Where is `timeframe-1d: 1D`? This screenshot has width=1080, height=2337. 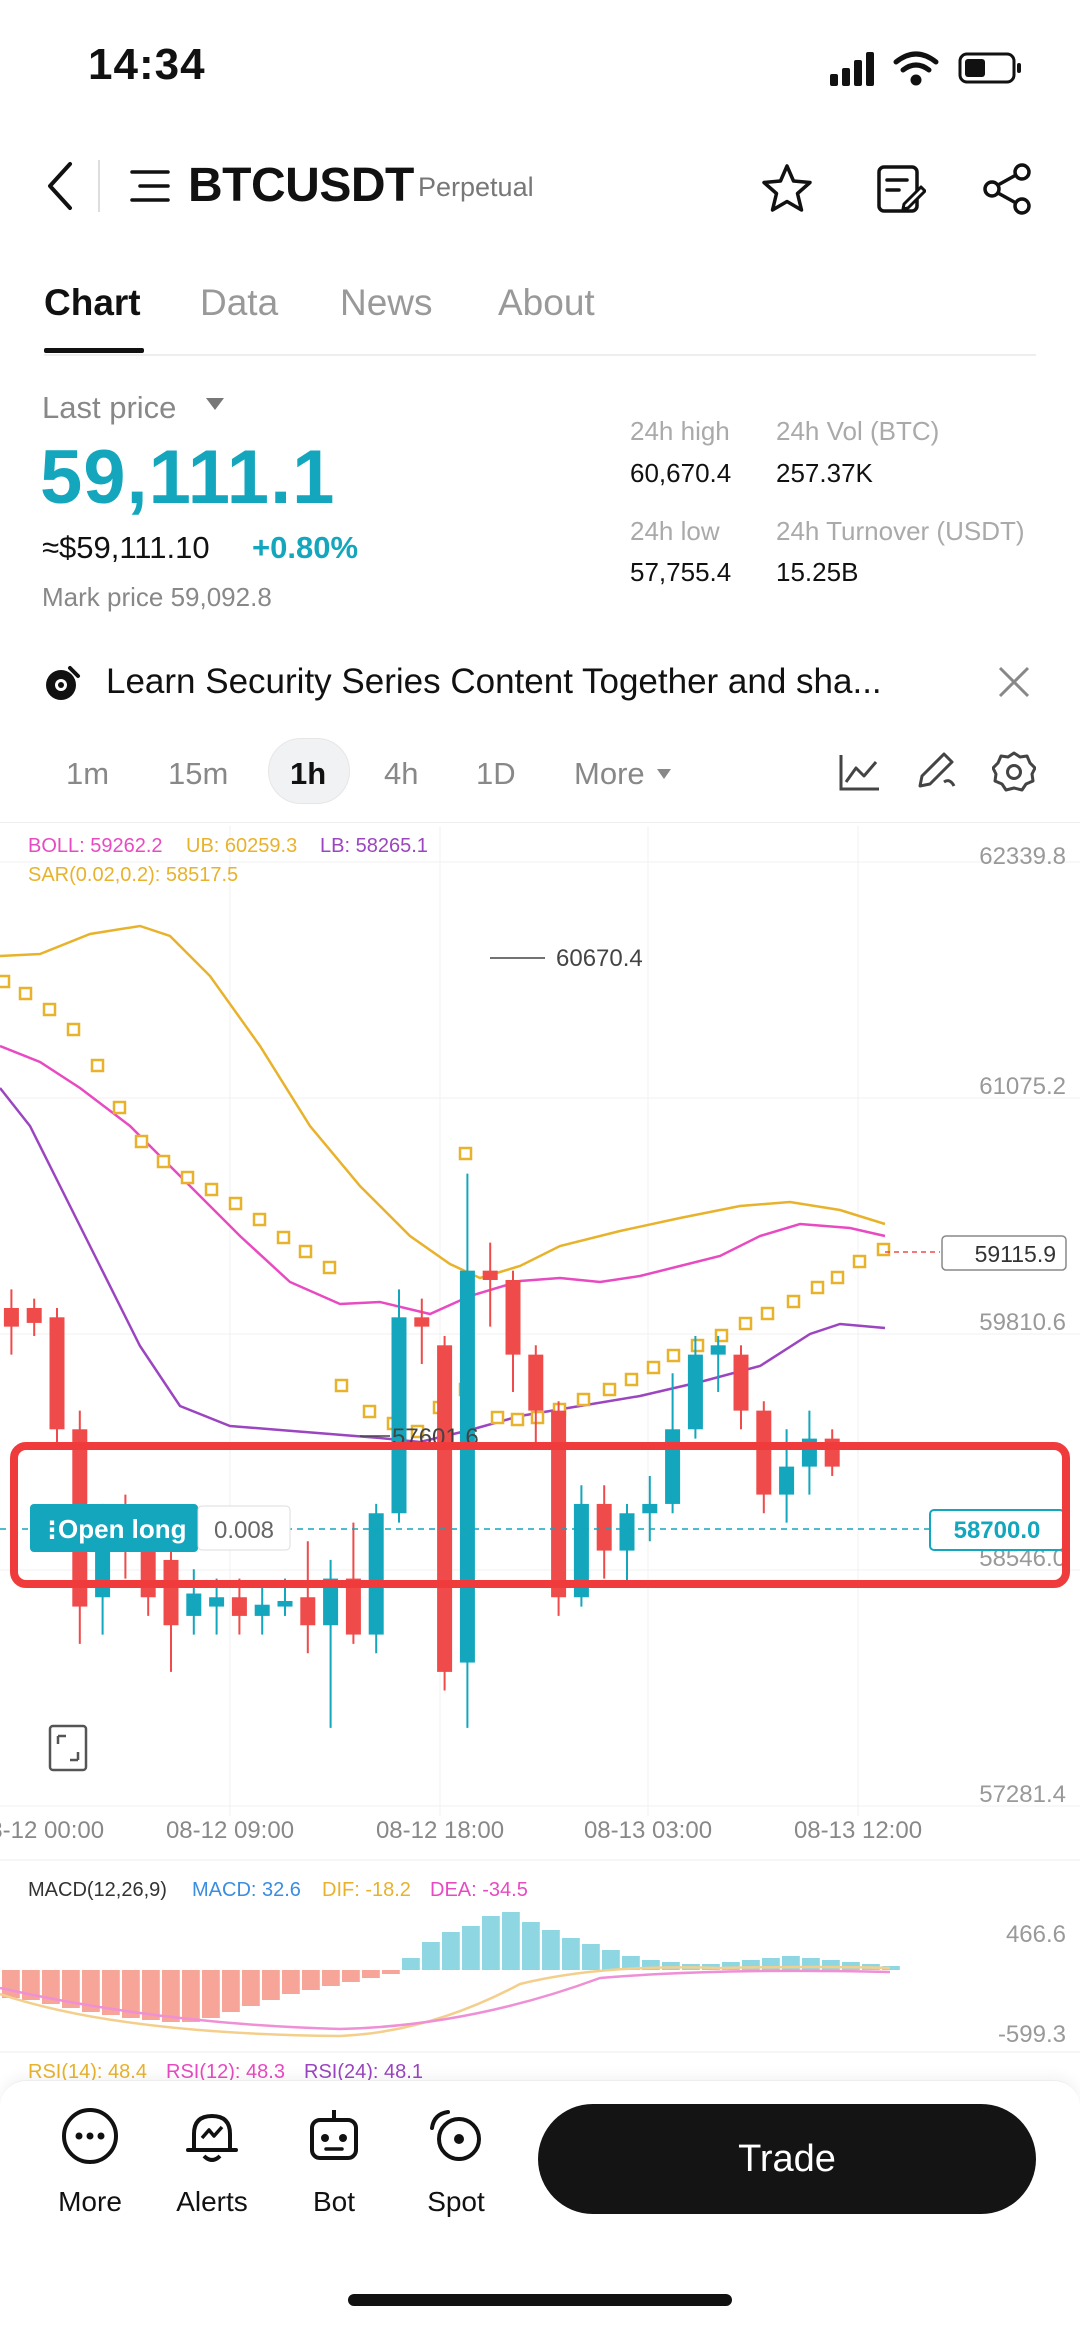
timeframe-1d: 1D is located at coordinates (496, 774).